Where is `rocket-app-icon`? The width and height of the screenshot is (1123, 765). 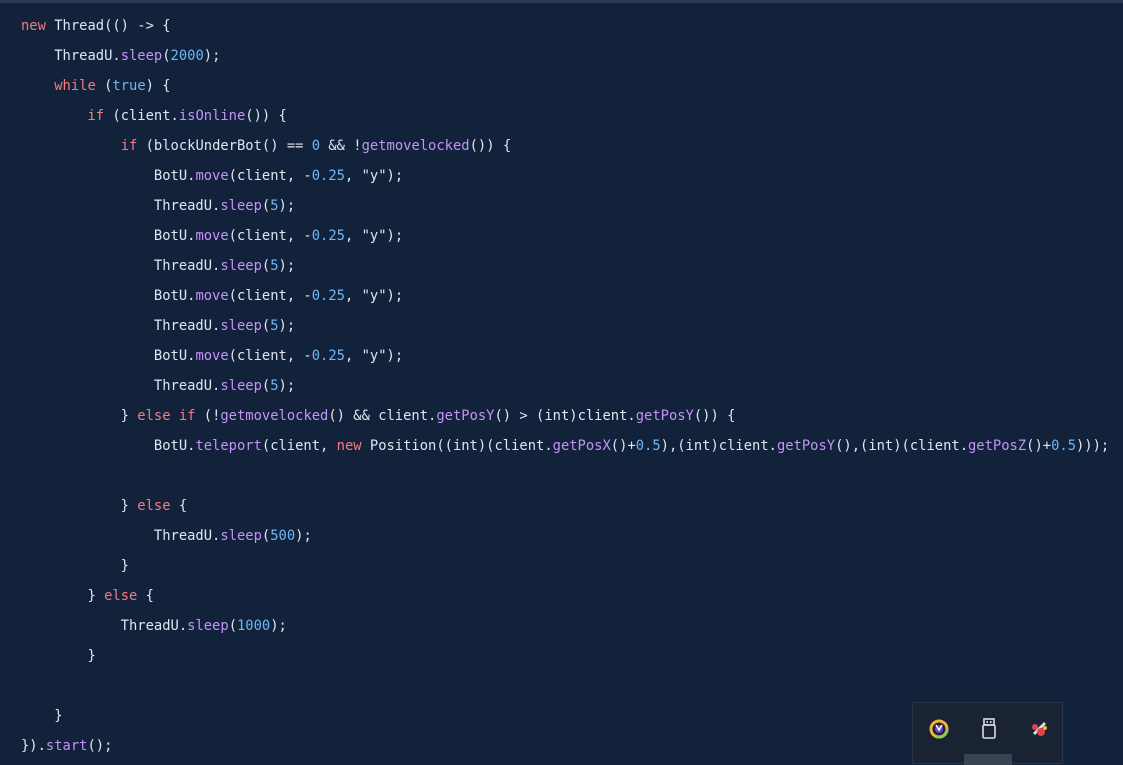 rocket-app-icon is located at coordinates (1039, 729).